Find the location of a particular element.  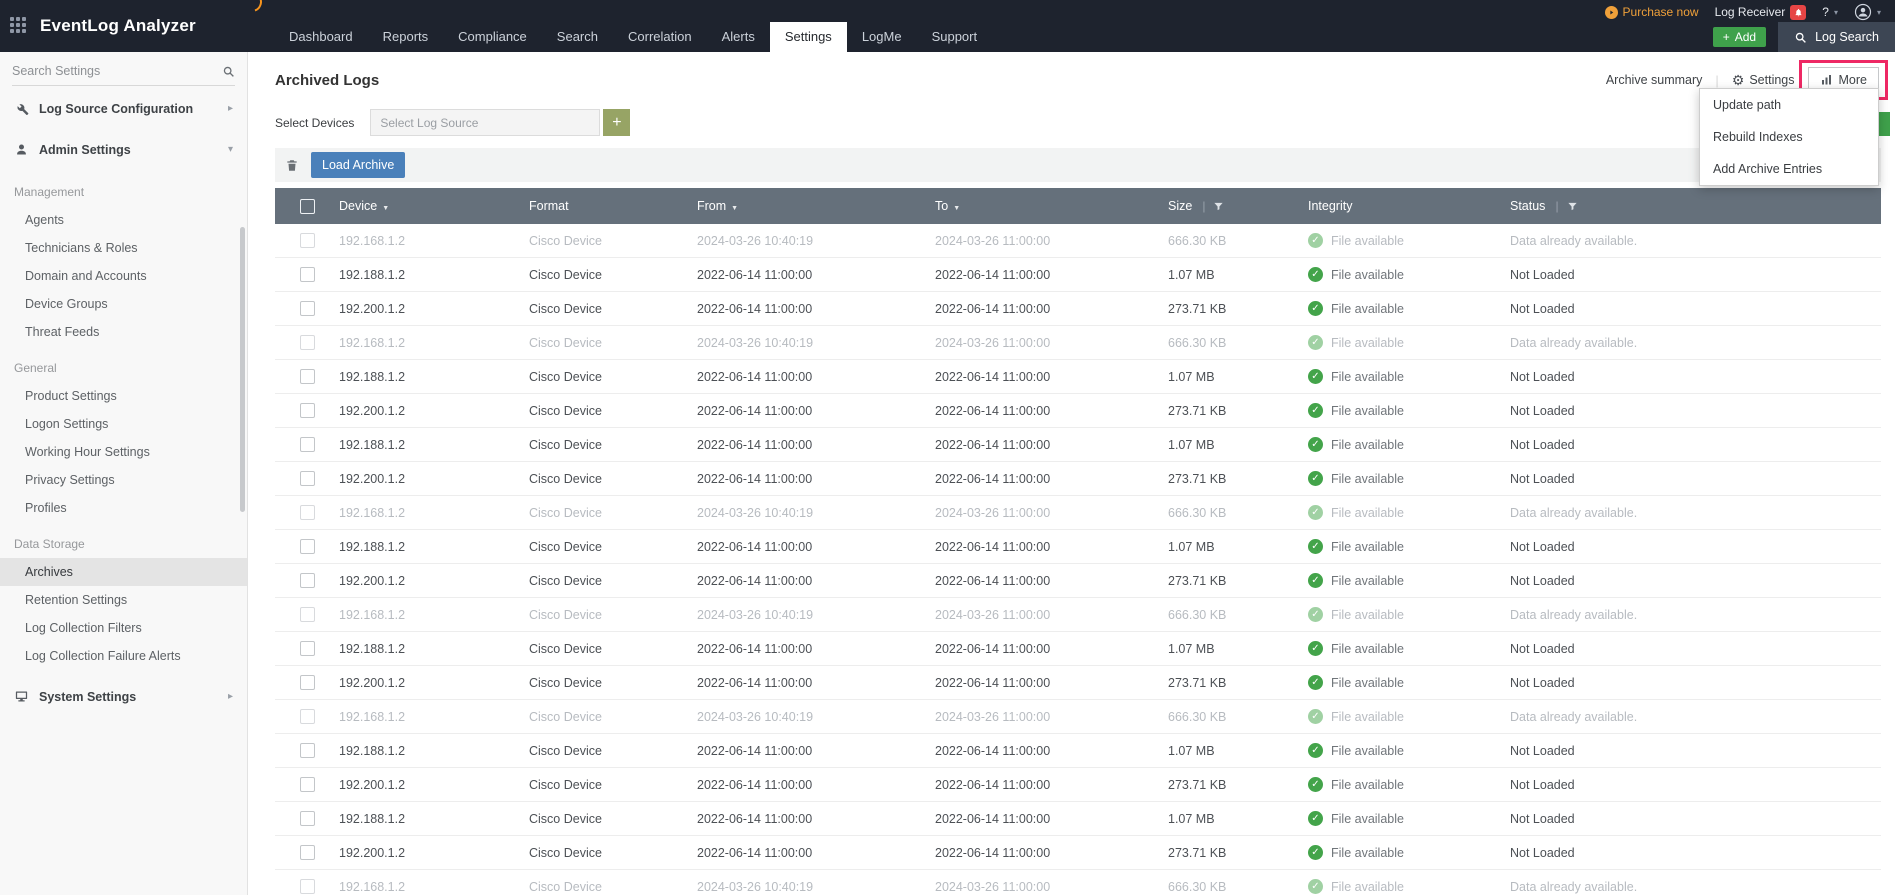

select-log-source-input is located at coordinates (485, 122).